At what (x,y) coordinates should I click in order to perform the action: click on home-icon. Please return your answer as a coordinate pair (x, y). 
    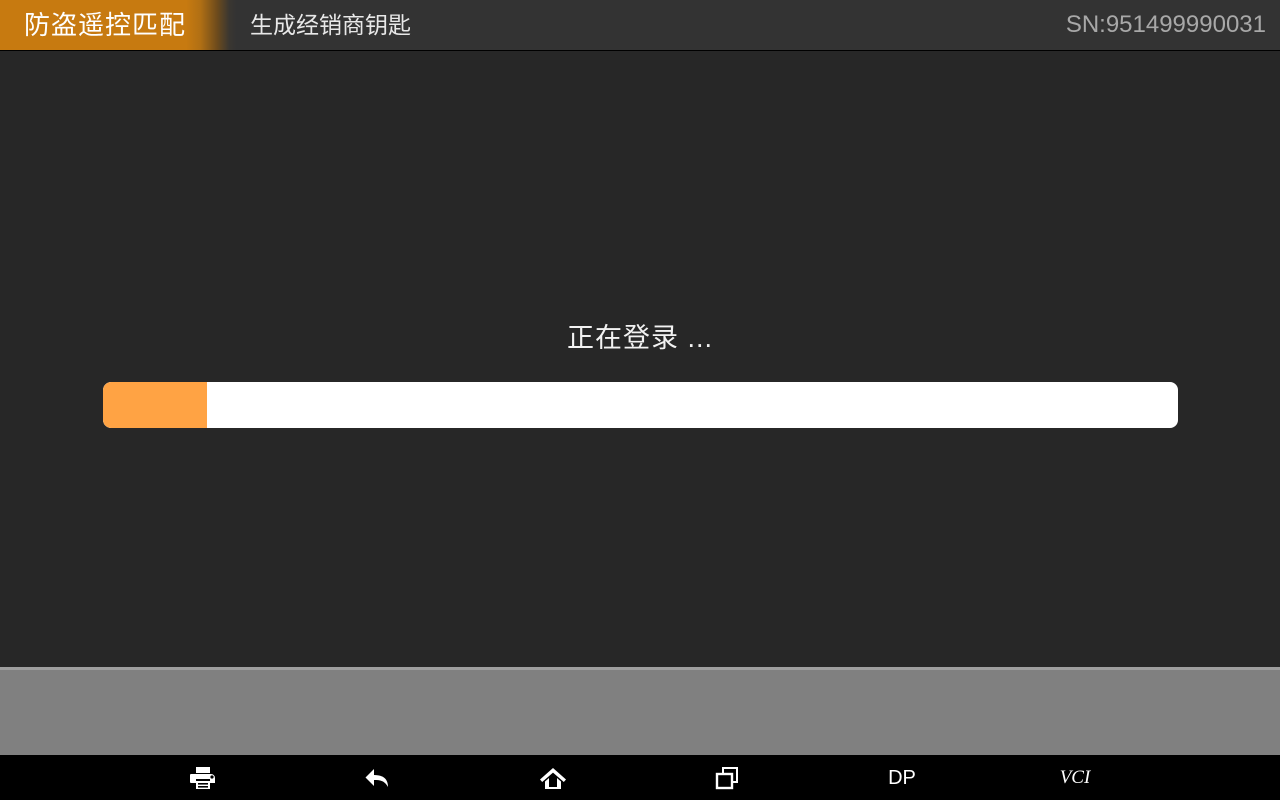
    Looking at the image, I should click on (553, 778).